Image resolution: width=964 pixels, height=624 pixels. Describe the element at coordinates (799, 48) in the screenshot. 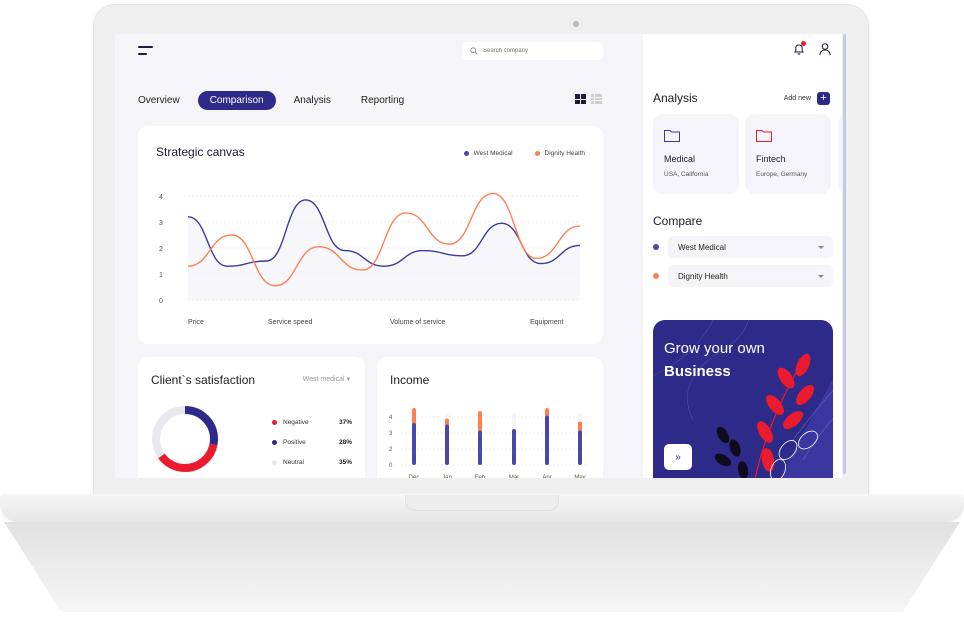

I see `notification-bell-icon` at that location.